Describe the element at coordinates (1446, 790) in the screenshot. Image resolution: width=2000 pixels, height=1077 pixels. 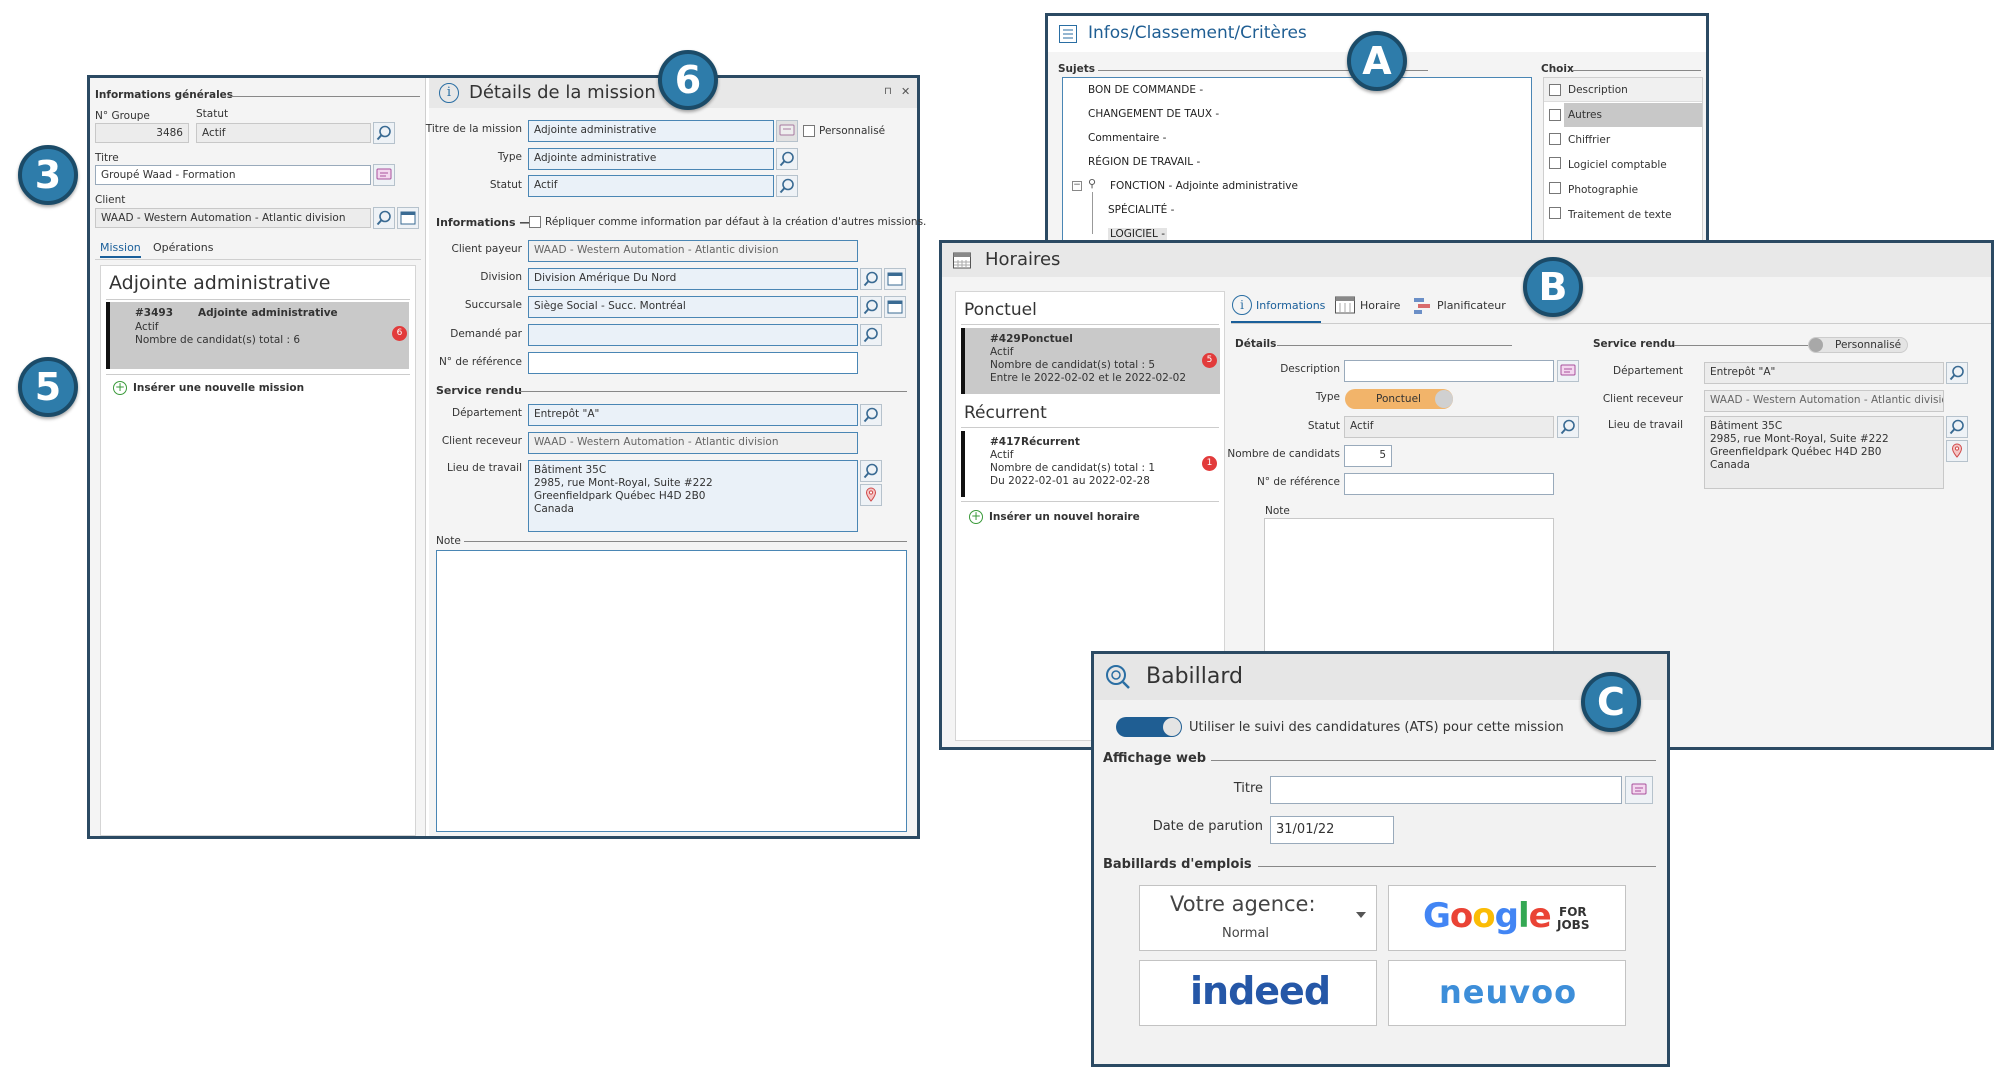
I see `web-title-field` at that location.